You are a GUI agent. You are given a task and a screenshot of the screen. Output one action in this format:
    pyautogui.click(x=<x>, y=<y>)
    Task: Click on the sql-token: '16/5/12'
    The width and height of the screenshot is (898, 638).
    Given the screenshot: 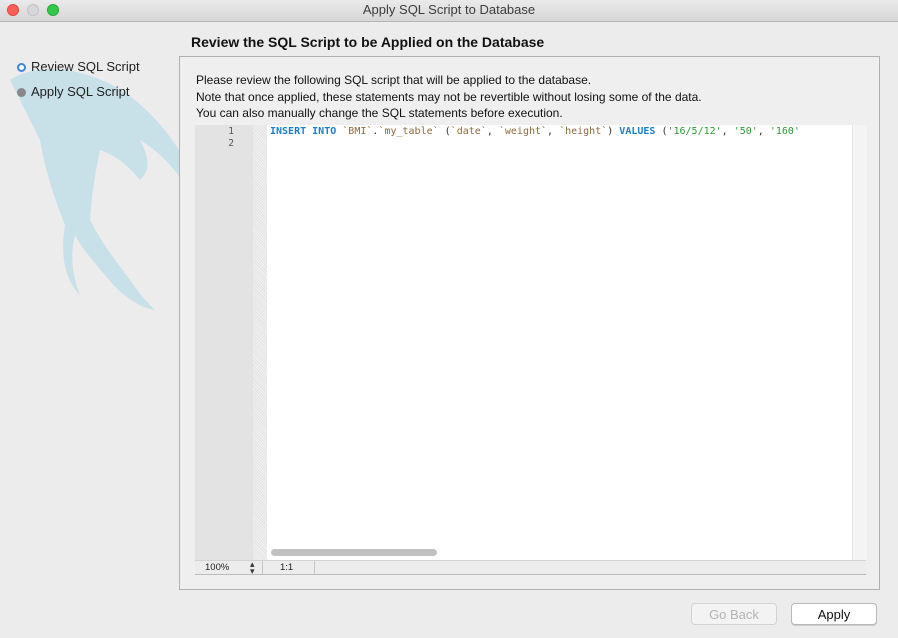 What is the action you would take?
    pyautogui.click(x=694, y=131)
    